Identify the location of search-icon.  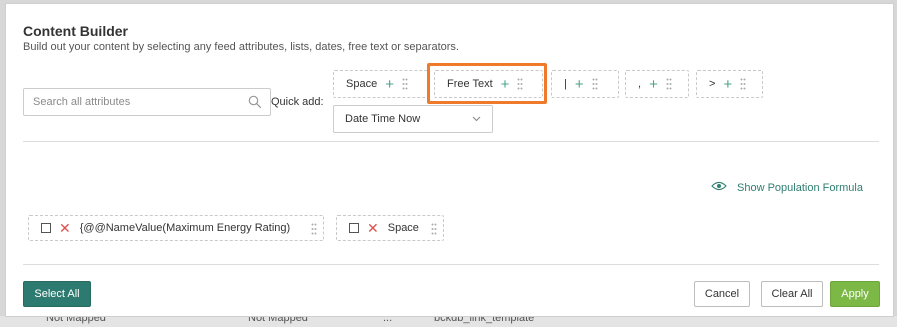
(255, 104).